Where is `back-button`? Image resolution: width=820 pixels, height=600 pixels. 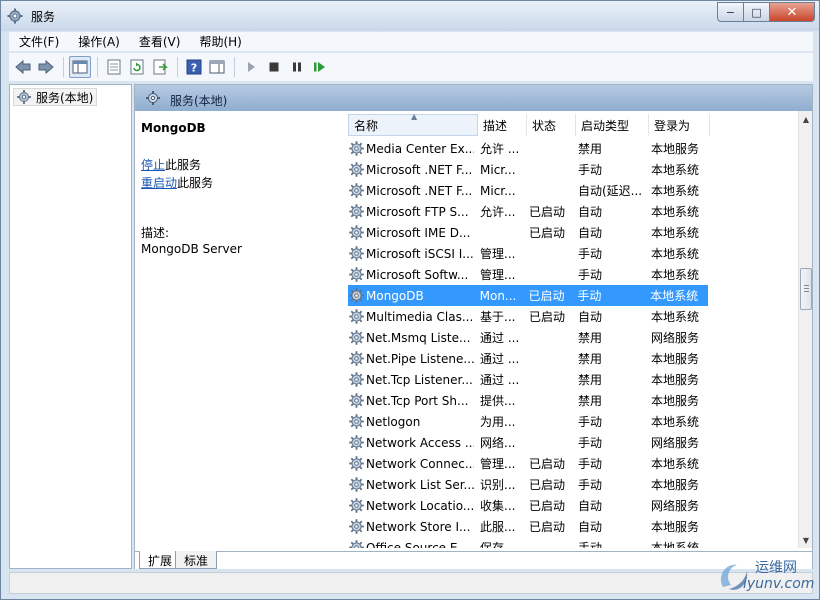 back-button is located at coordinates (23, 67).